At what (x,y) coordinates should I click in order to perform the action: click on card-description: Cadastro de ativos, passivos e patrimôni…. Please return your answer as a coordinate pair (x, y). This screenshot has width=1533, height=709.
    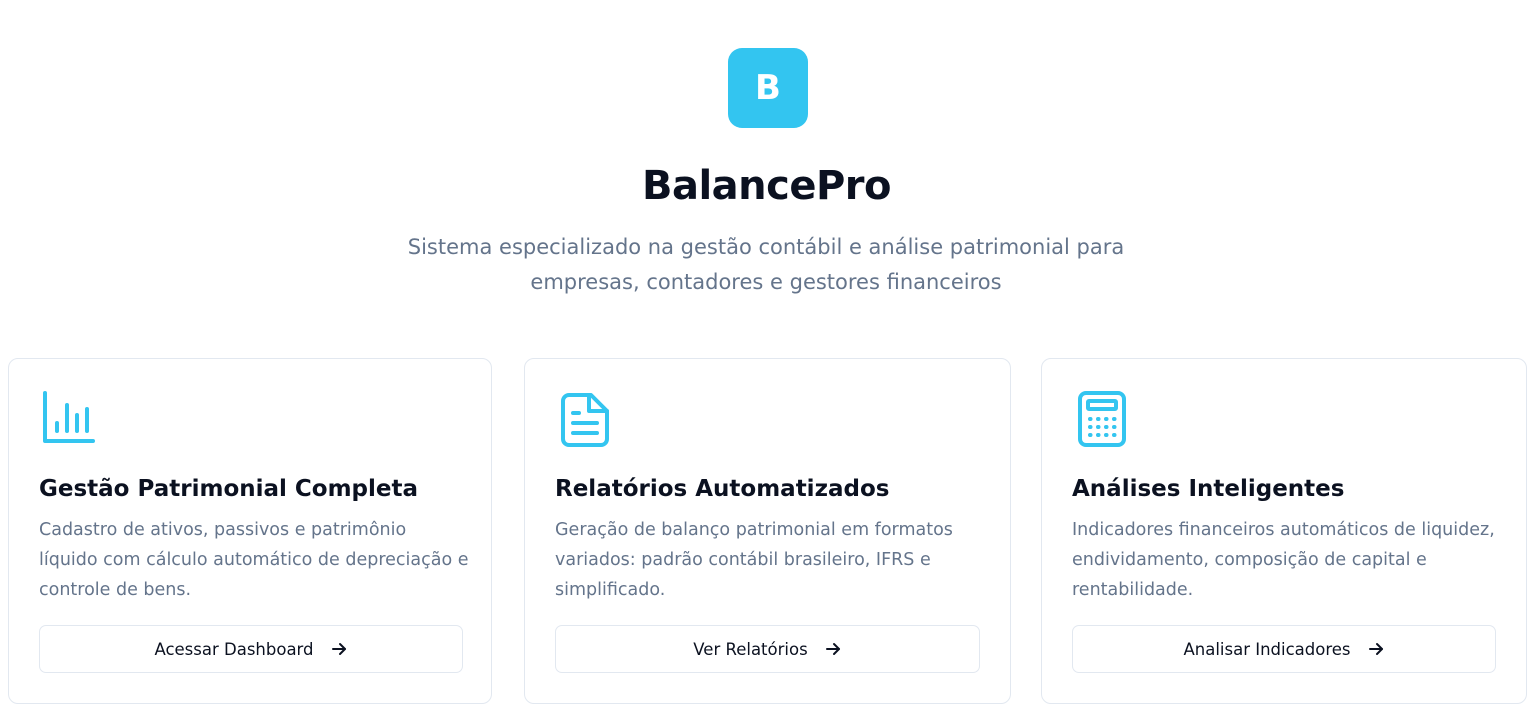
    Looking at the image, I should click on (254, 560).